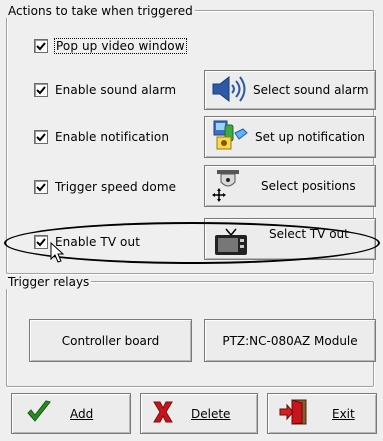 Image resolution: width=383 pixels, height=441 pixels. Describe the element at coordinates (41, 46) in the screenshot. I see `popup-video-checkbox` at that location.